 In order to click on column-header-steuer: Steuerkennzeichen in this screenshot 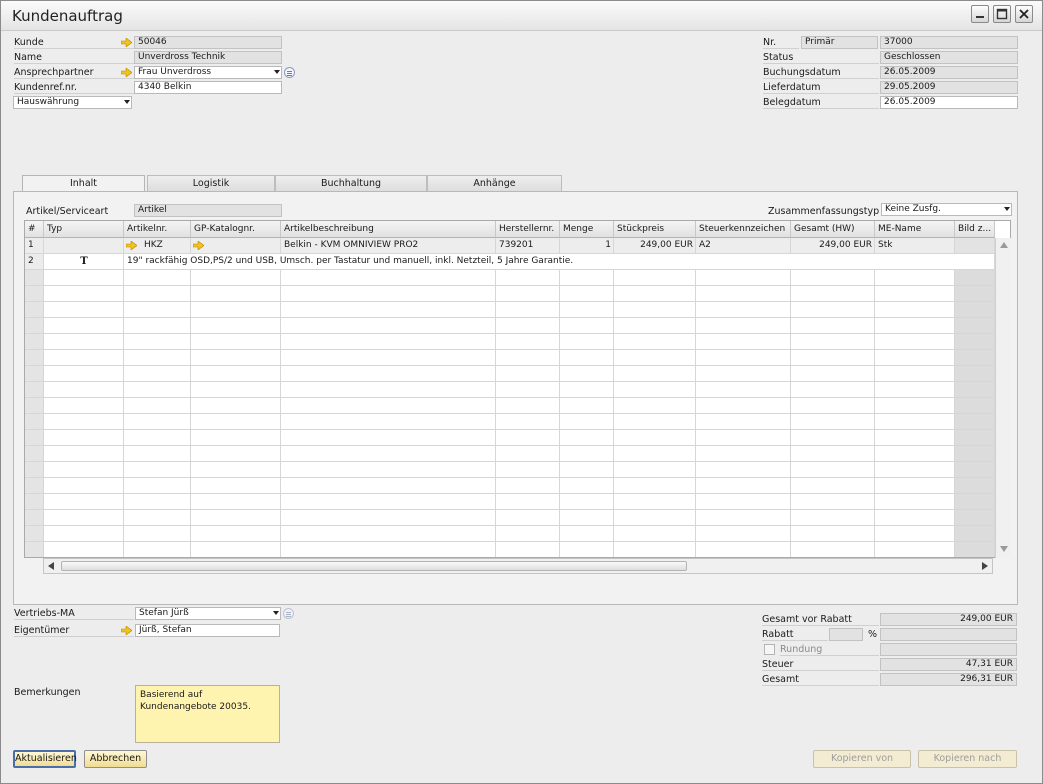, I will do `click(743, 229)`.